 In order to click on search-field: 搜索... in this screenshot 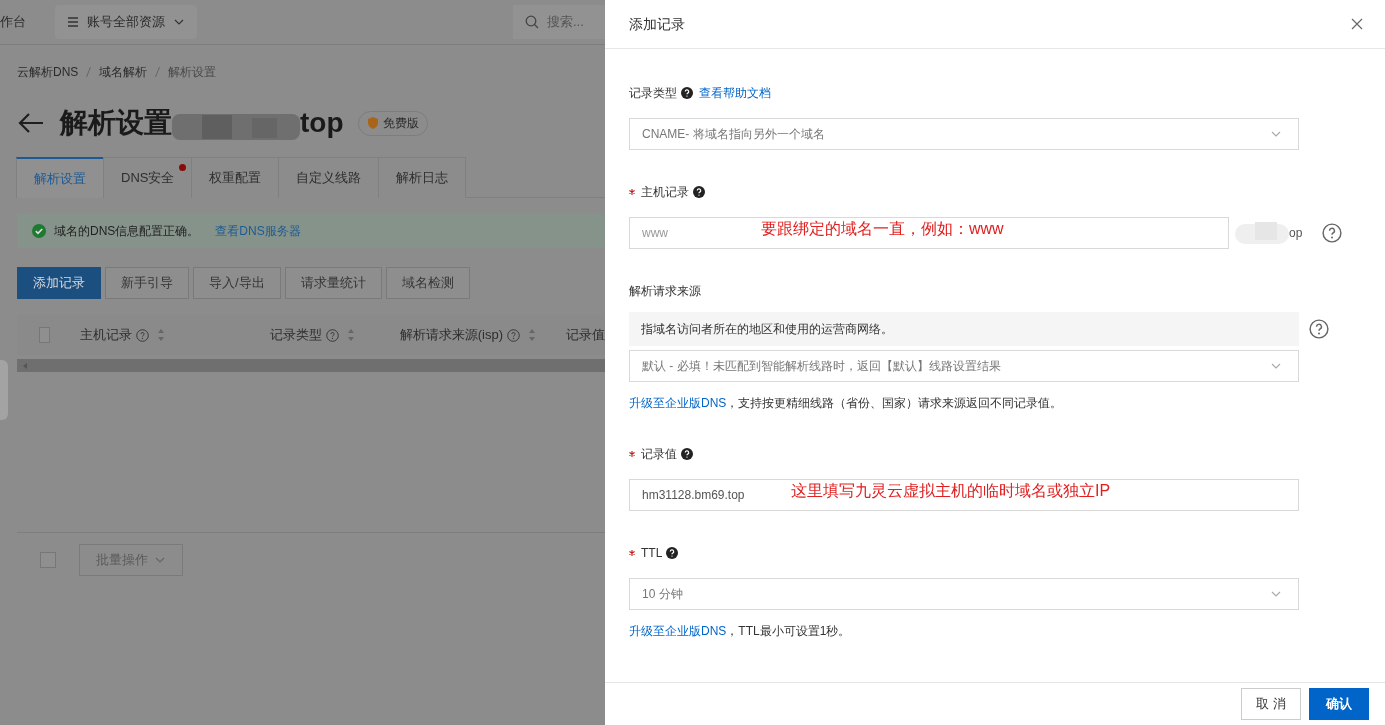, I will do `click(559, 22)`.